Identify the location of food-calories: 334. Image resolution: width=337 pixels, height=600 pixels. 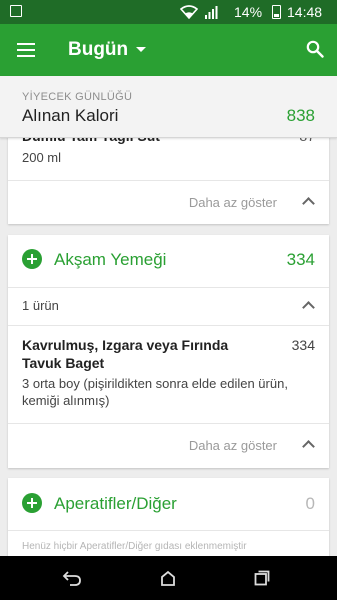
(303, 345).